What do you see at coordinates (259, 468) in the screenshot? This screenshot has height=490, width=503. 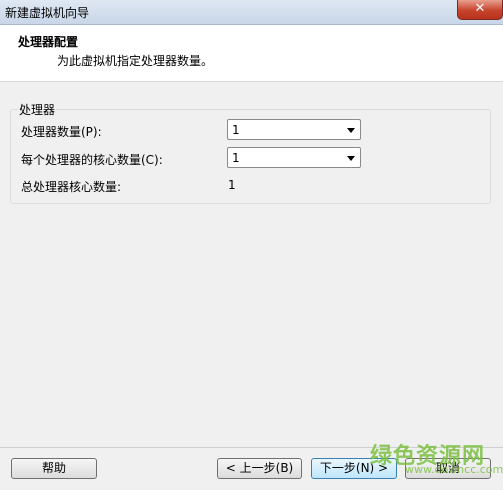 I see `back-button: < 上一步(B)` at bounding box center [259, 468].